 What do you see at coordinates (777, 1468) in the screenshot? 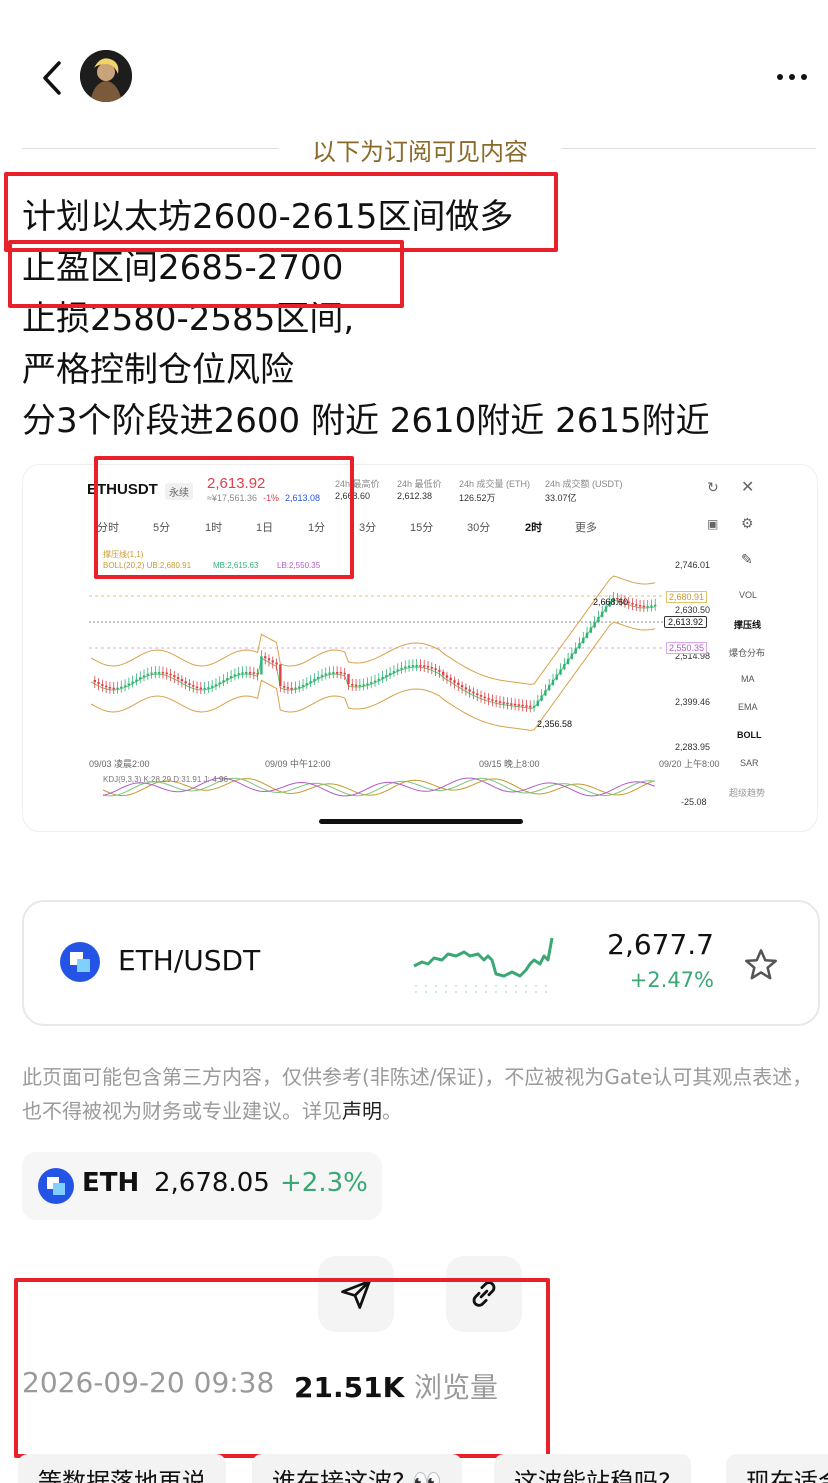
I see `topic-tag: 现在适合` at bounding box center [777, 1468].